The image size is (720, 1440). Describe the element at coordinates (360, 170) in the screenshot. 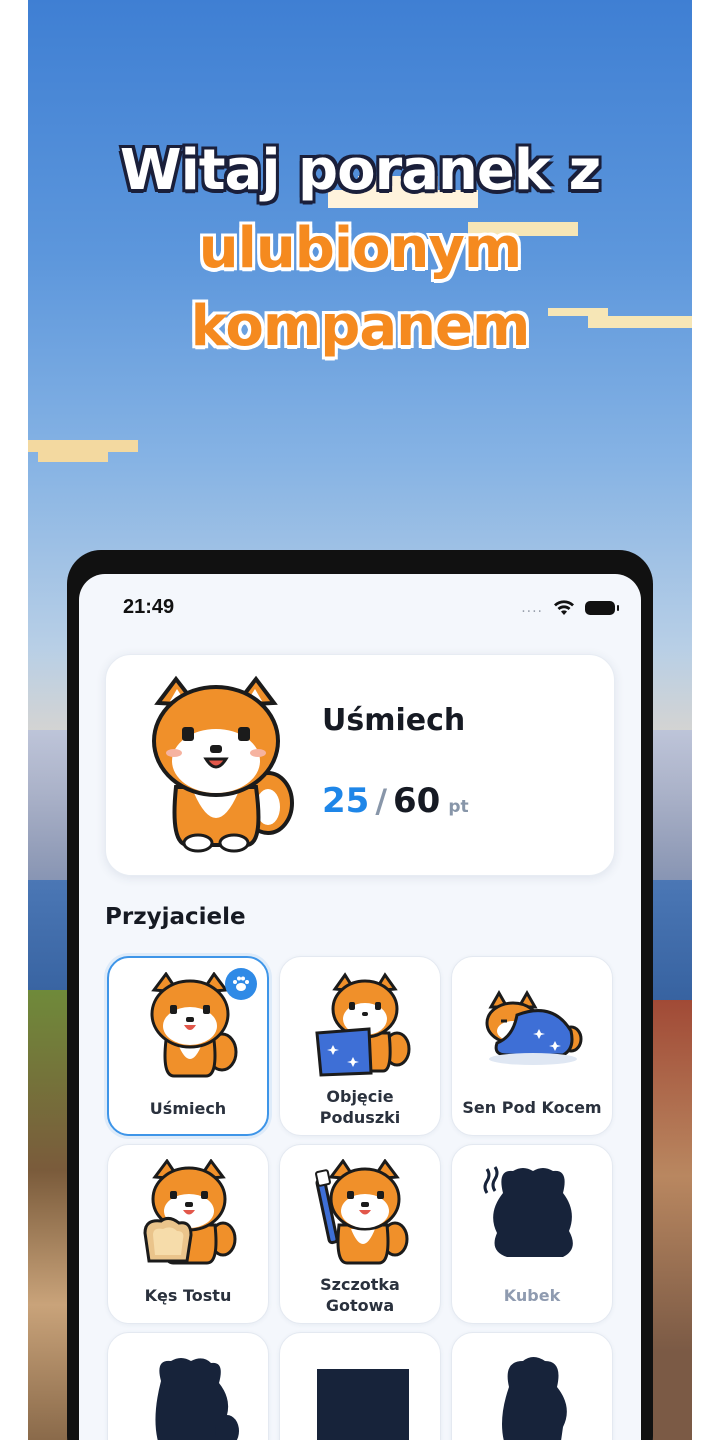

I see `headline-line-1: Witaj poranek z` at that location.